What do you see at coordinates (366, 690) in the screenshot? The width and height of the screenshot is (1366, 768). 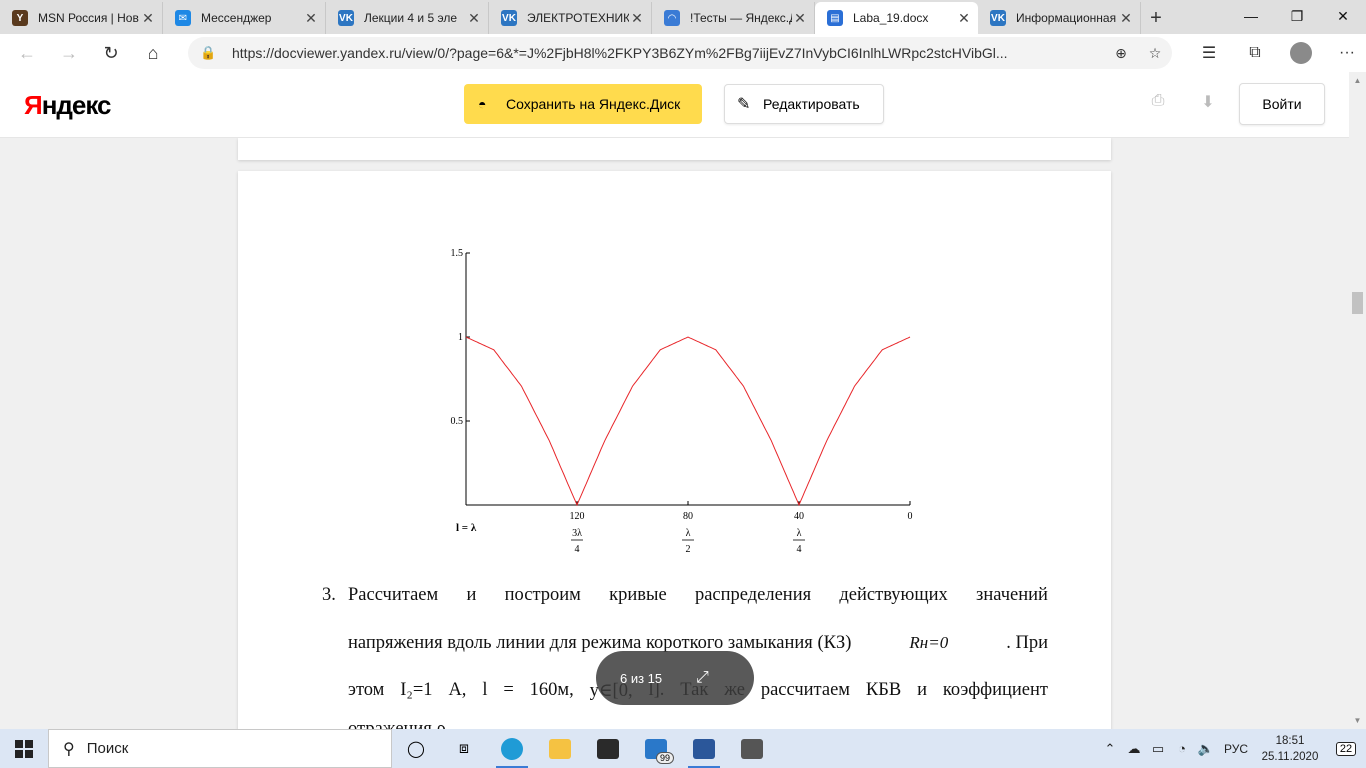 I see `word: этом` at bounding box center [366, 690].